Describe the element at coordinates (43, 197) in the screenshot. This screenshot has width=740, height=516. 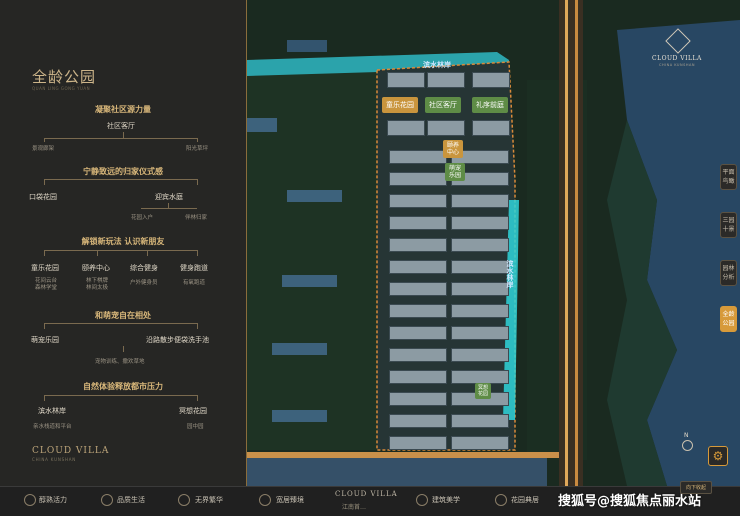
I see `node-pocket-garden: 口袋花园` at that location.